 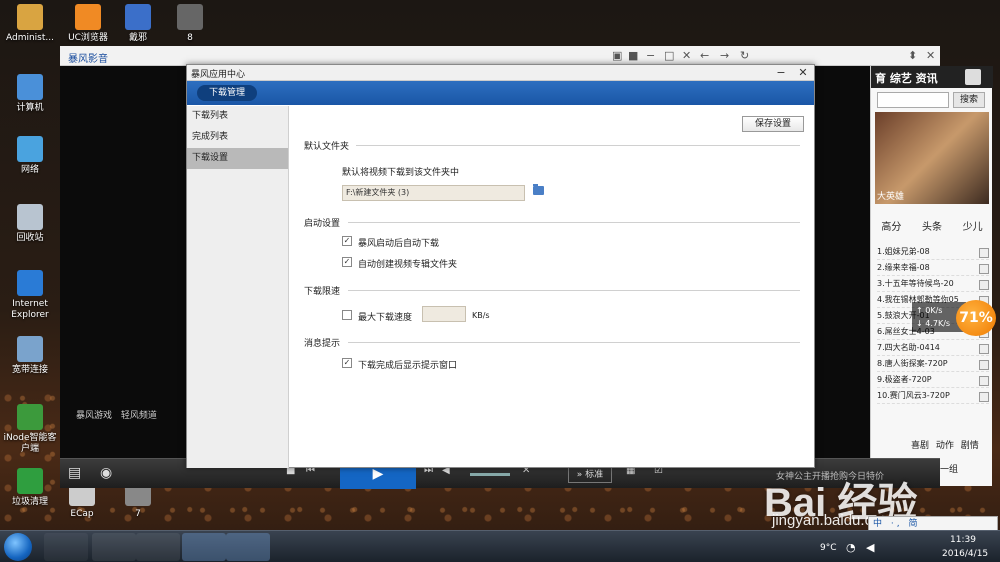 What do you see at coordinates (407, 364) in the screenshot?
I see `notify-complete-label: 下载完成后显示提示窗口` at bounding box center [407, 364].